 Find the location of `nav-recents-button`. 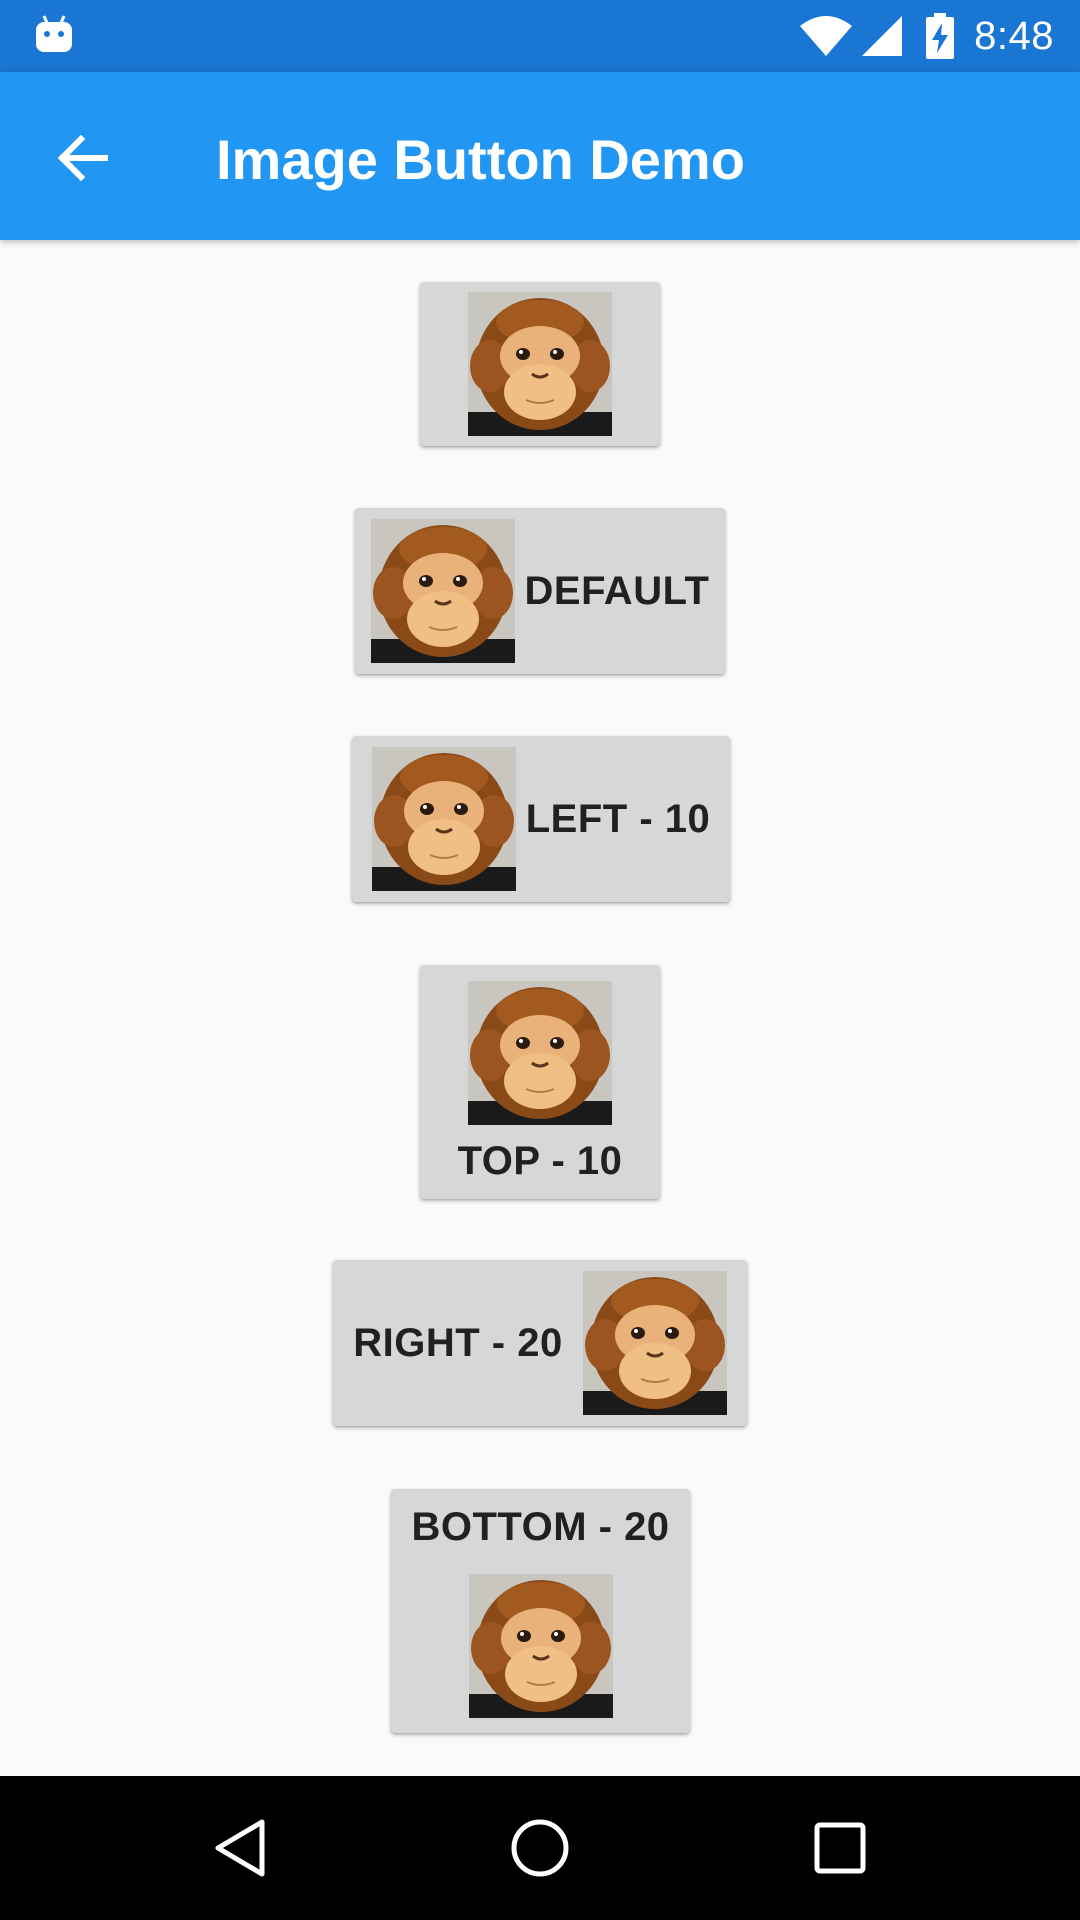

nav-recents-button is located at coordinates (840, 1848).